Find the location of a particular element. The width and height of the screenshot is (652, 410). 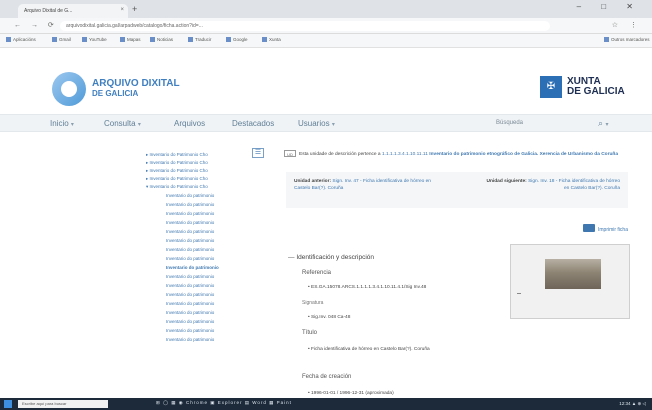

title-label: Título is located at coordinates (310, 333).